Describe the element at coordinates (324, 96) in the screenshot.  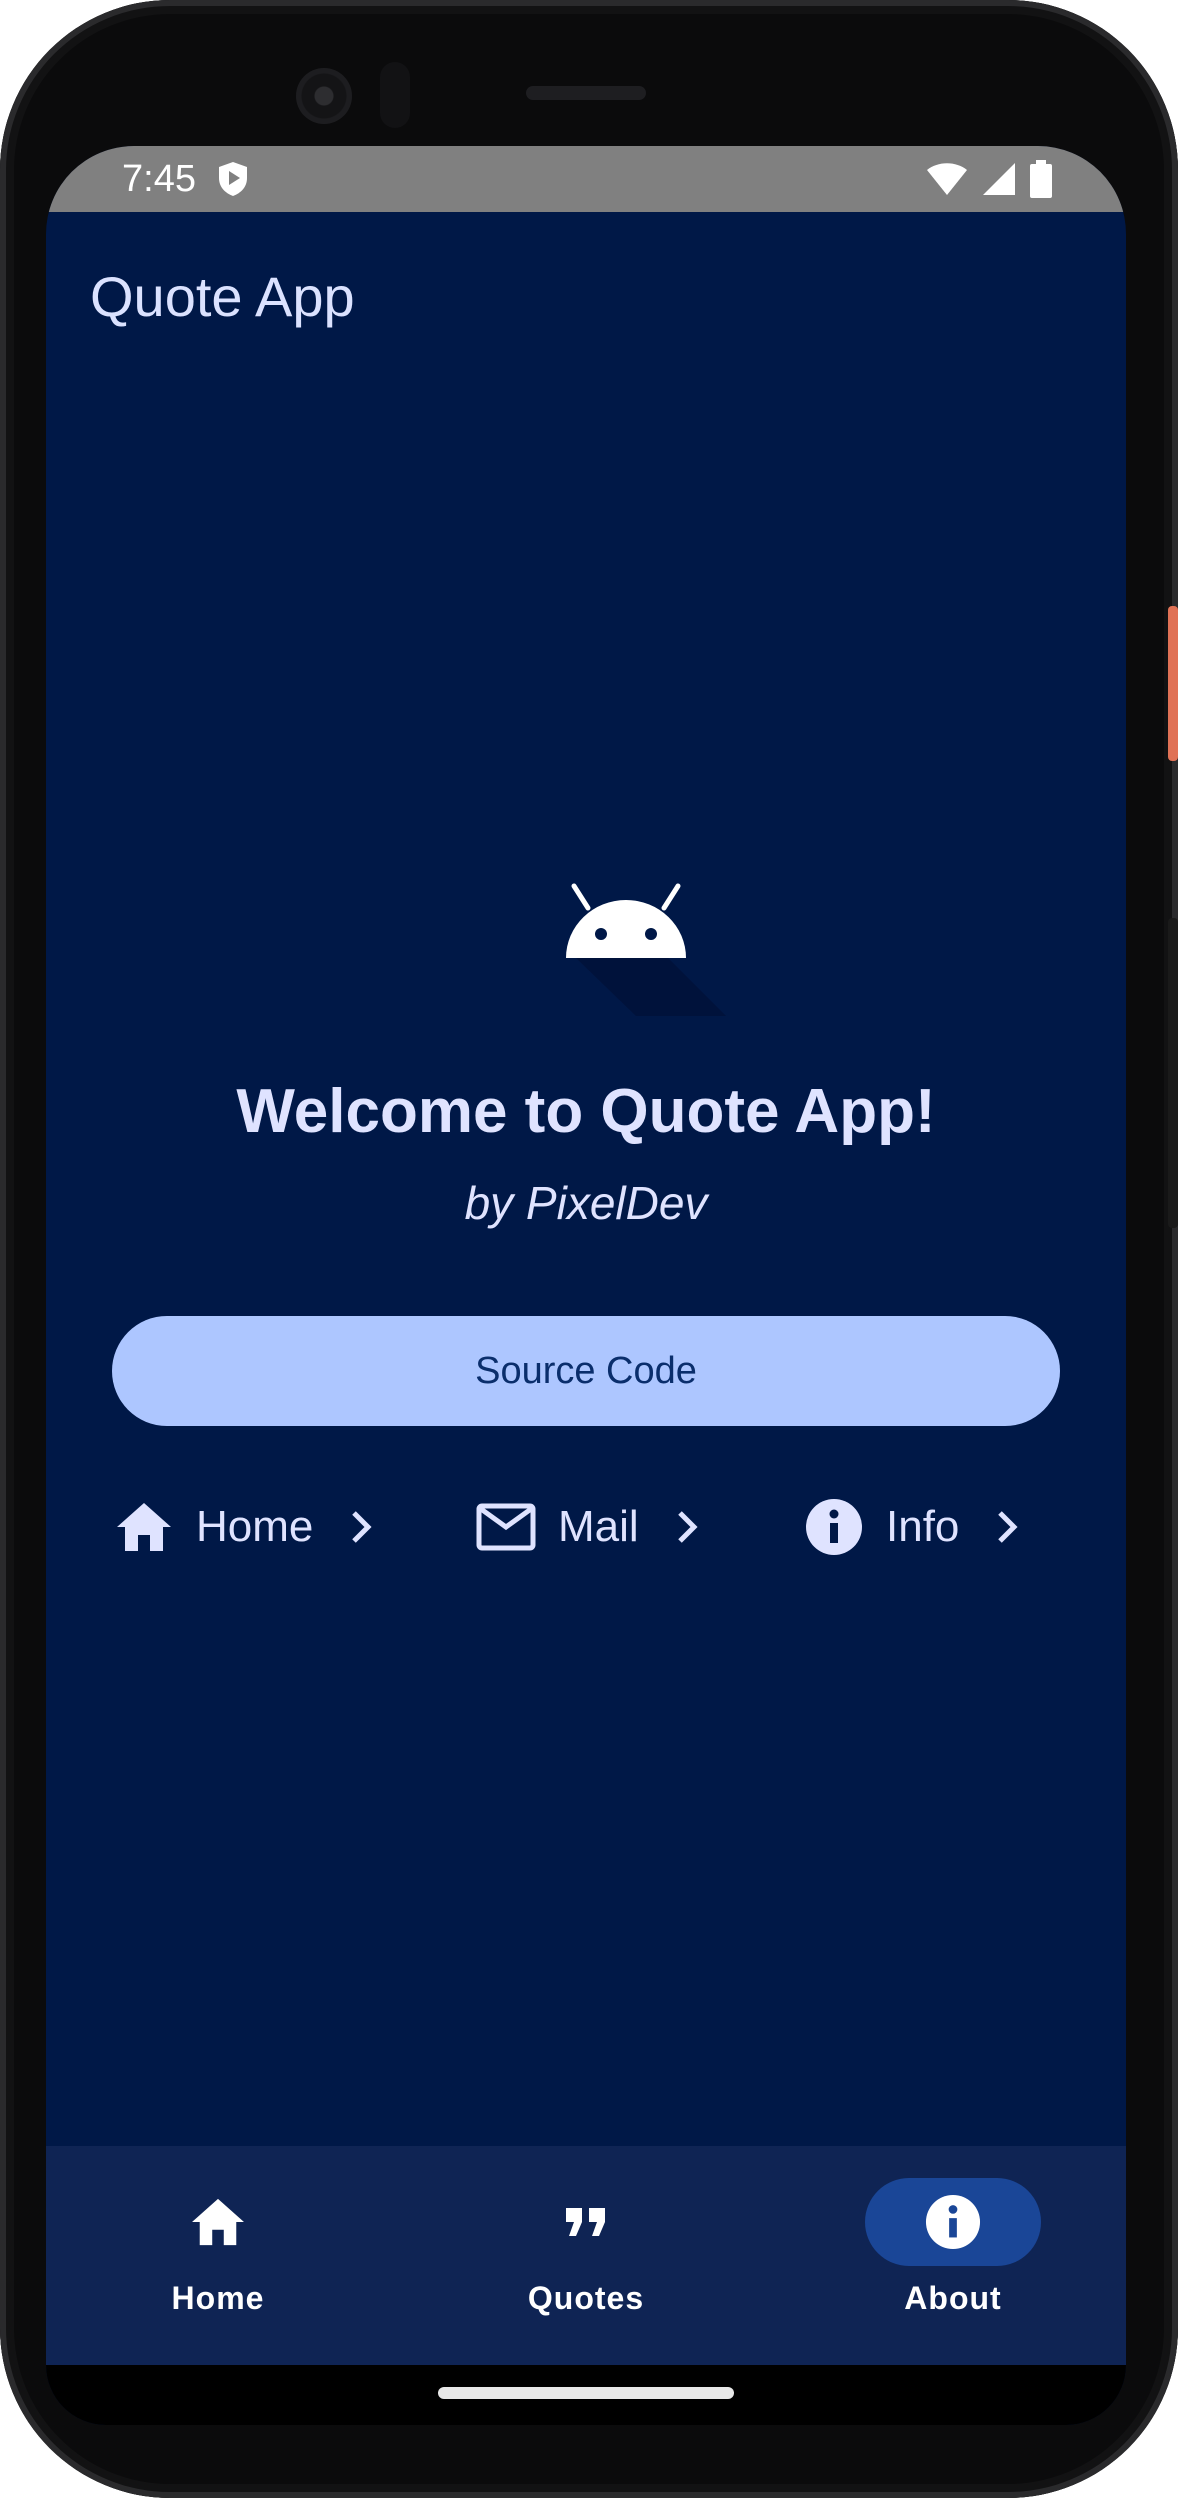
I see `front-camera` at that location.